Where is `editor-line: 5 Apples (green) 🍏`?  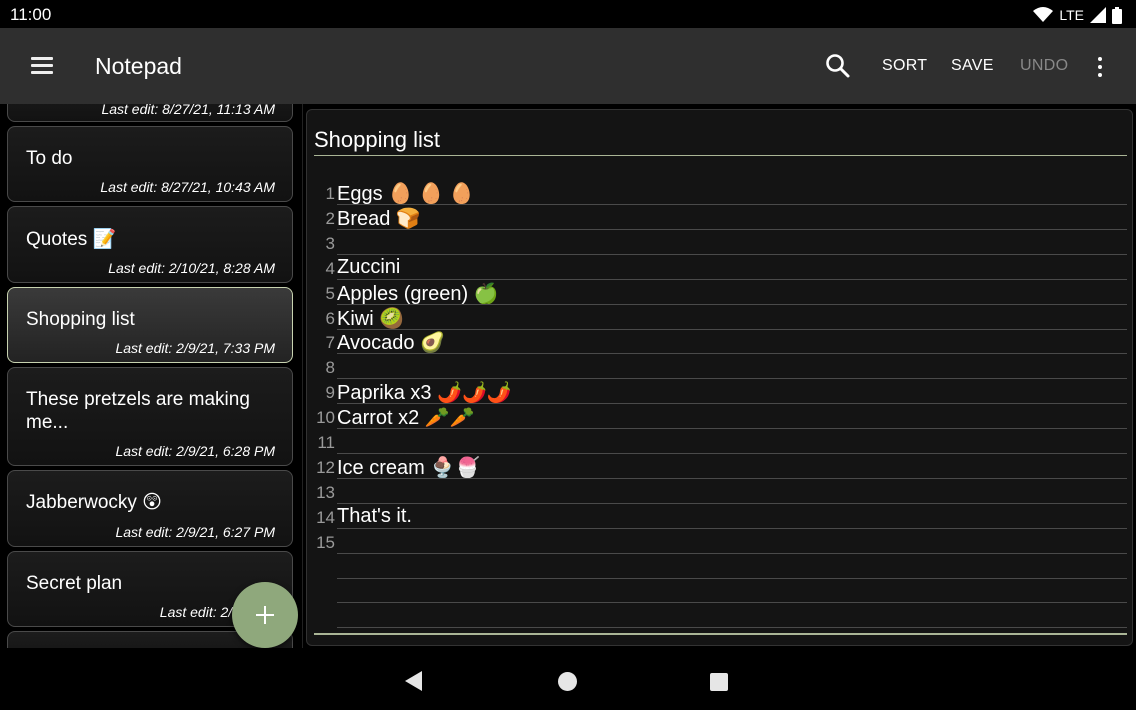
editor-line: 5 Apples (green) 🍏 is located at coordinates (720, 292).